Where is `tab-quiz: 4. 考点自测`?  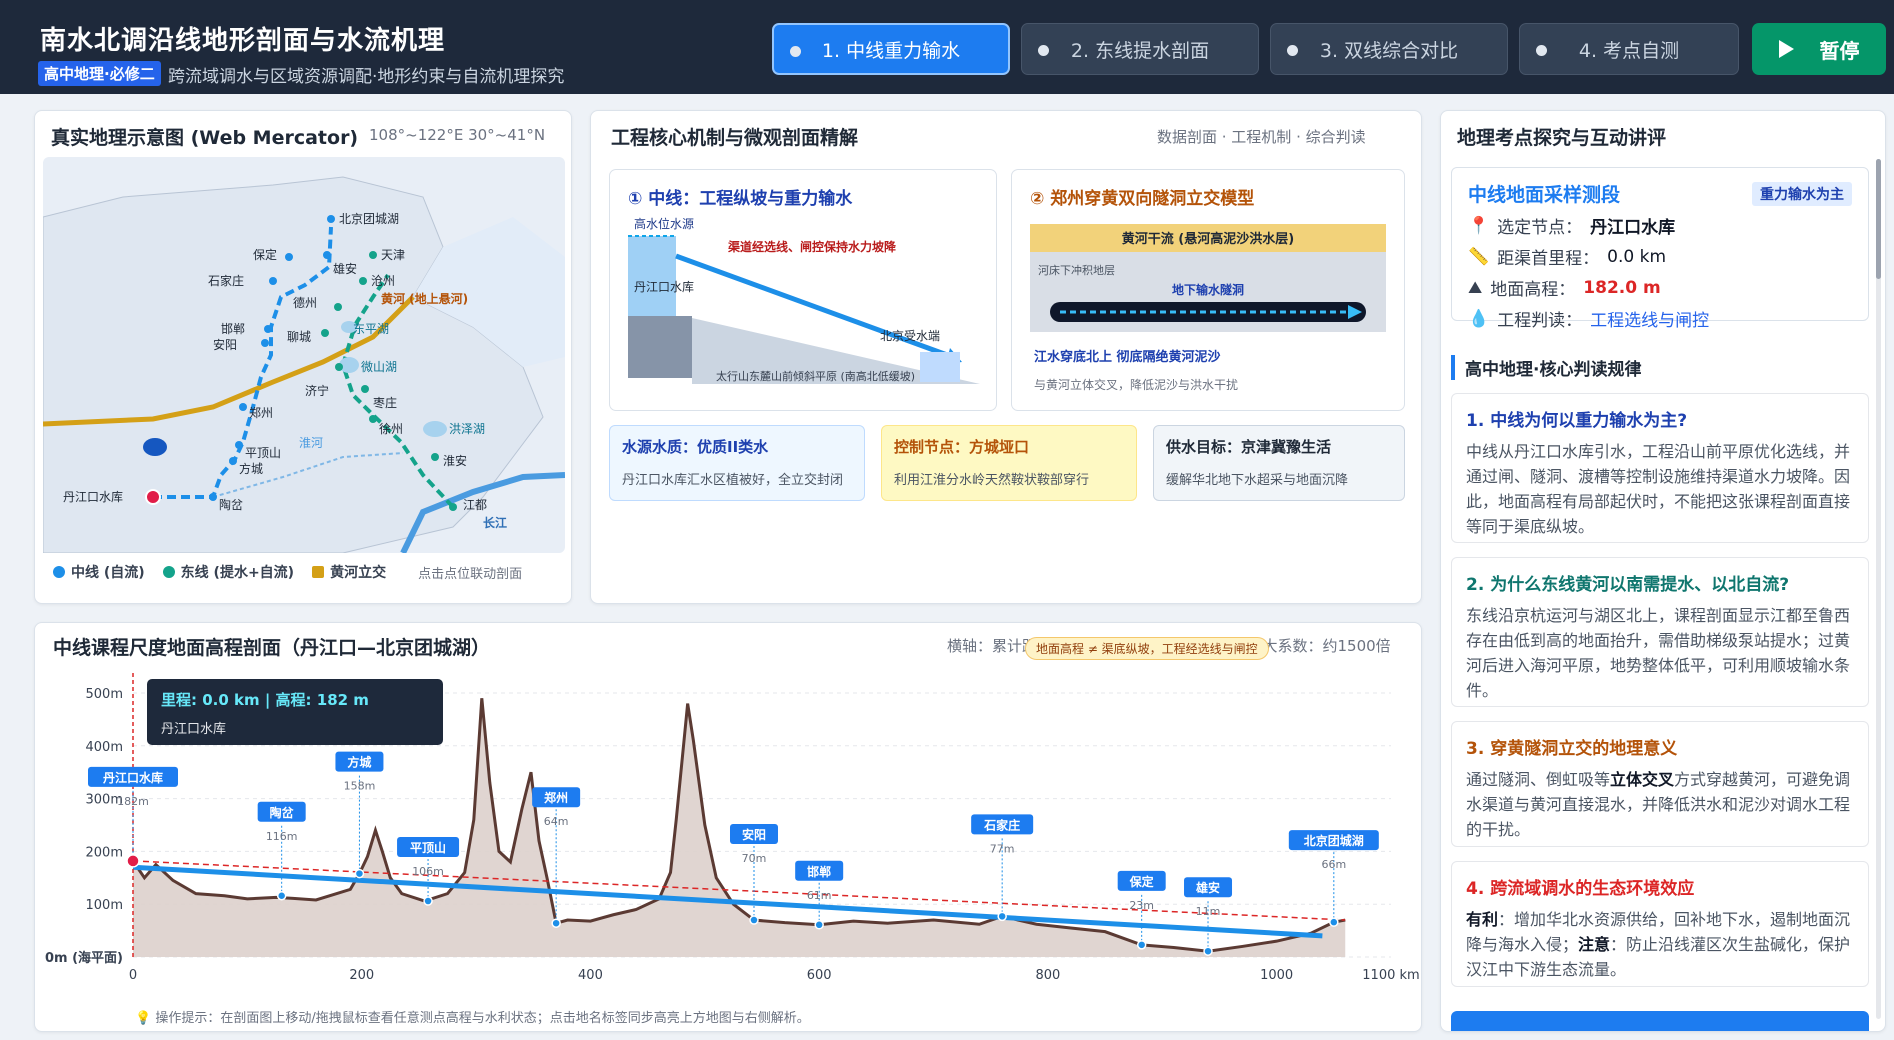 tab-quiz: 4. 考点自测 is located at coordinates (1629, 49).